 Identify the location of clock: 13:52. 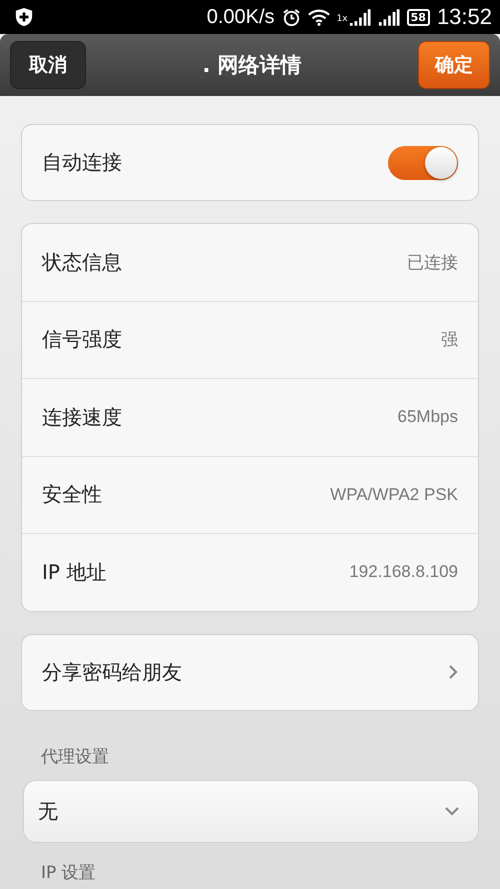
(464, 17).